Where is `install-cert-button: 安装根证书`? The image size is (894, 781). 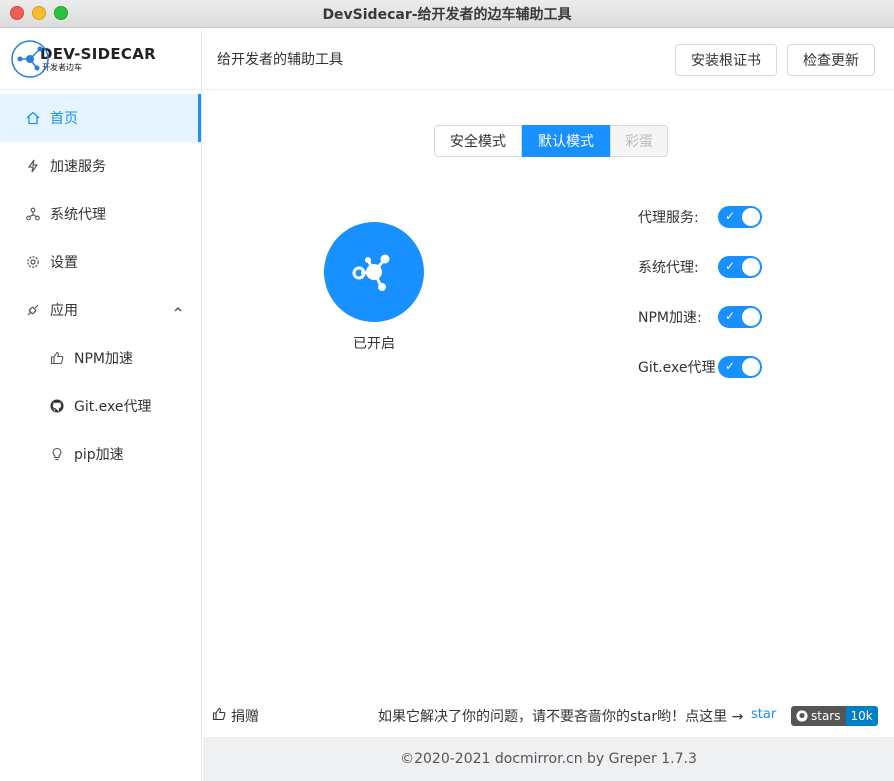 install-cert-button: 安装根证书 is located at coordinates (726, 60).